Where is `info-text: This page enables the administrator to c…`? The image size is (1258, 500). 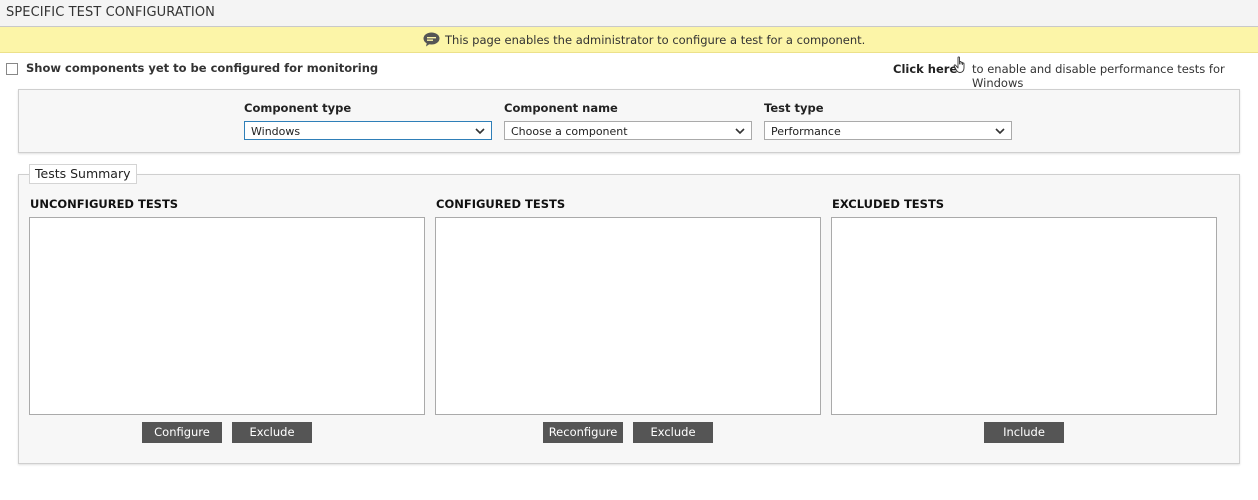
info-text: This page enables the administrator to c… is located at coordinates (655, 40).